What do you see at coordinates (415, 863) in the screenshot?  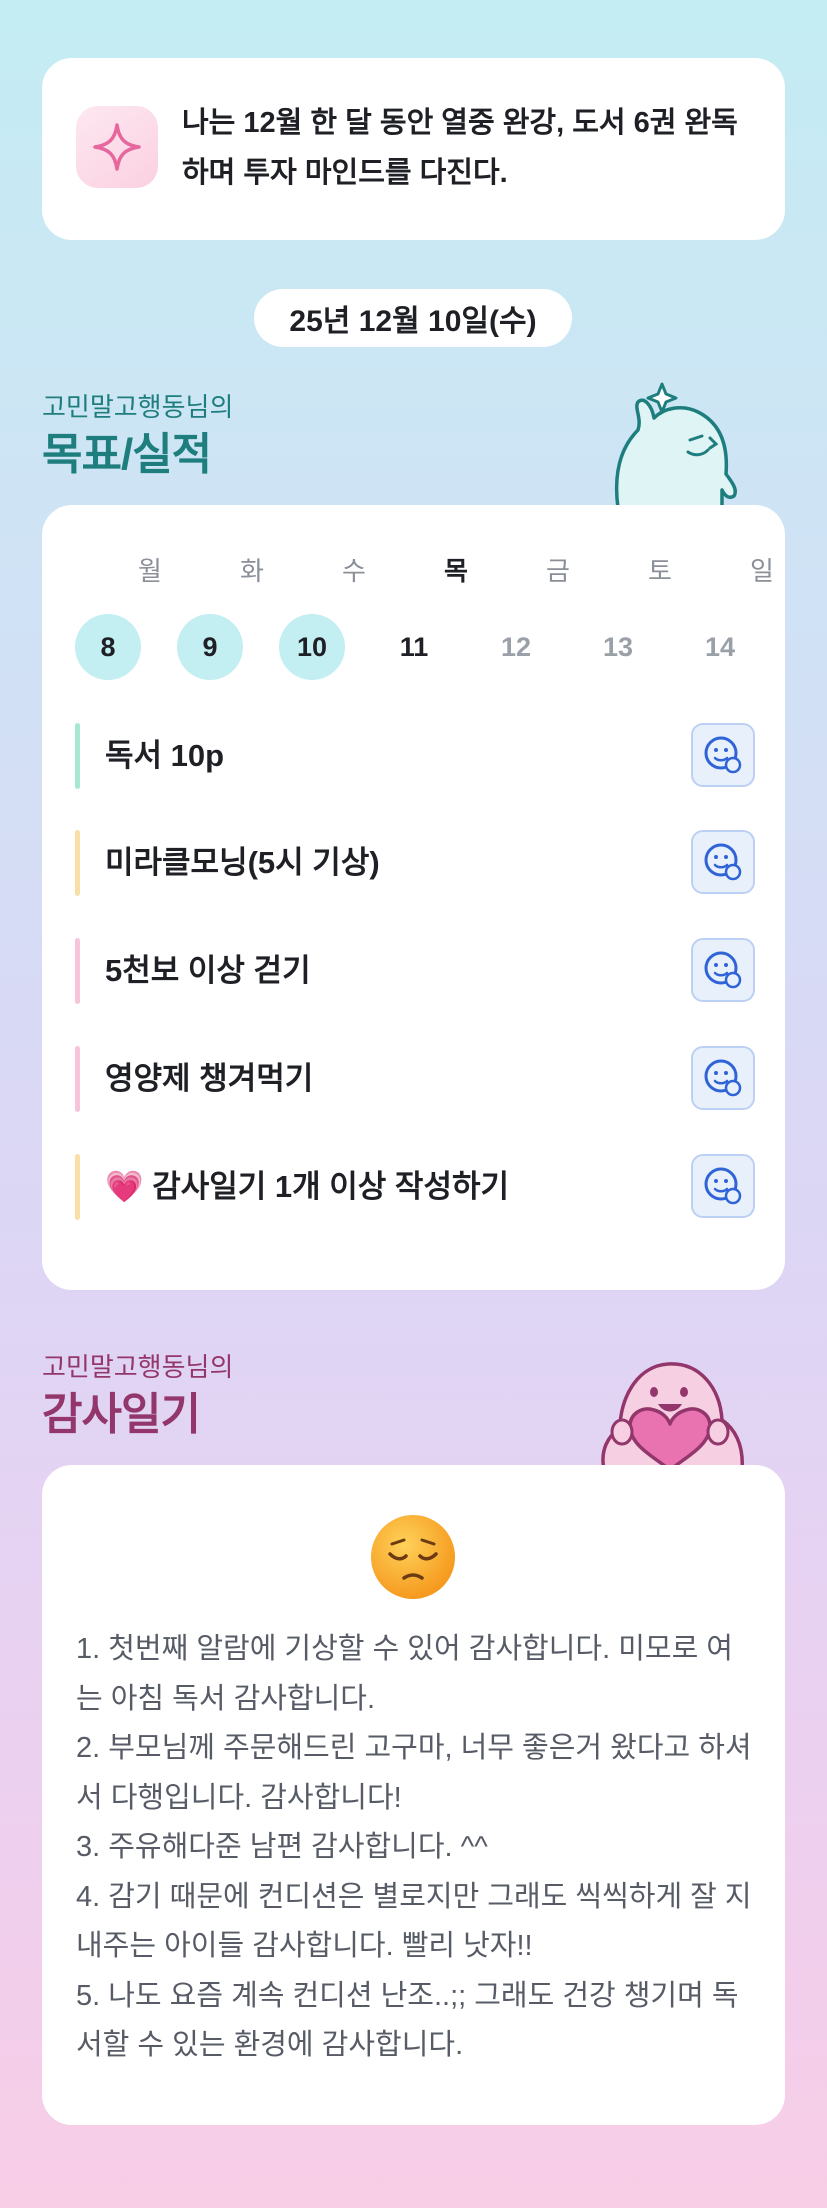 I see `goal-item: 미라클모닝(5시 기상)` at bounding box center [415, 863].